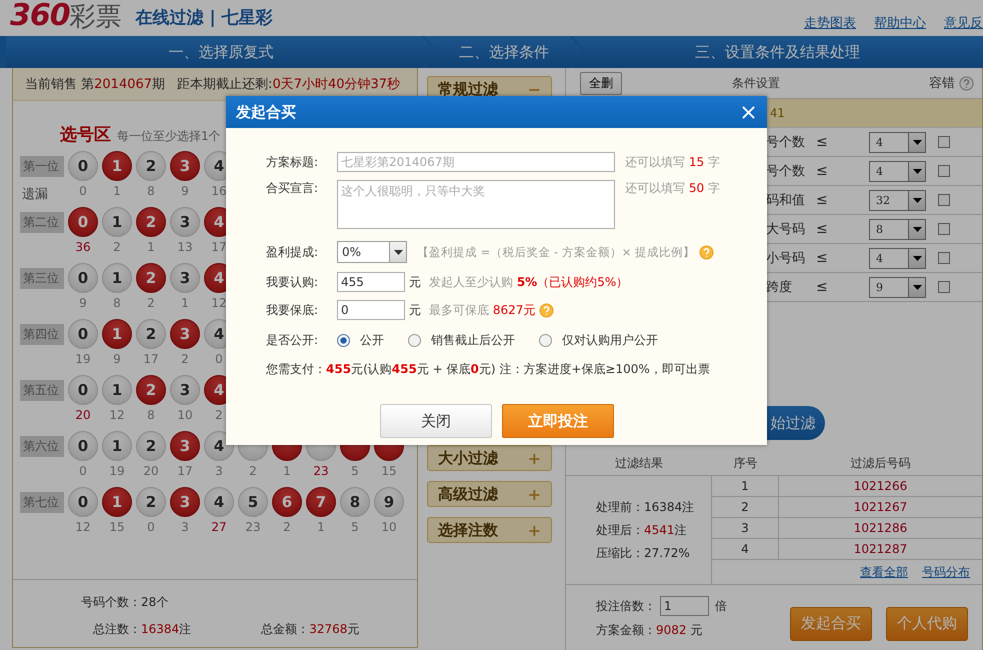  What do you see at coordinates (287, 502) in the screenshot?
I see `number-ball: 6` at bounding box center [287, 502].